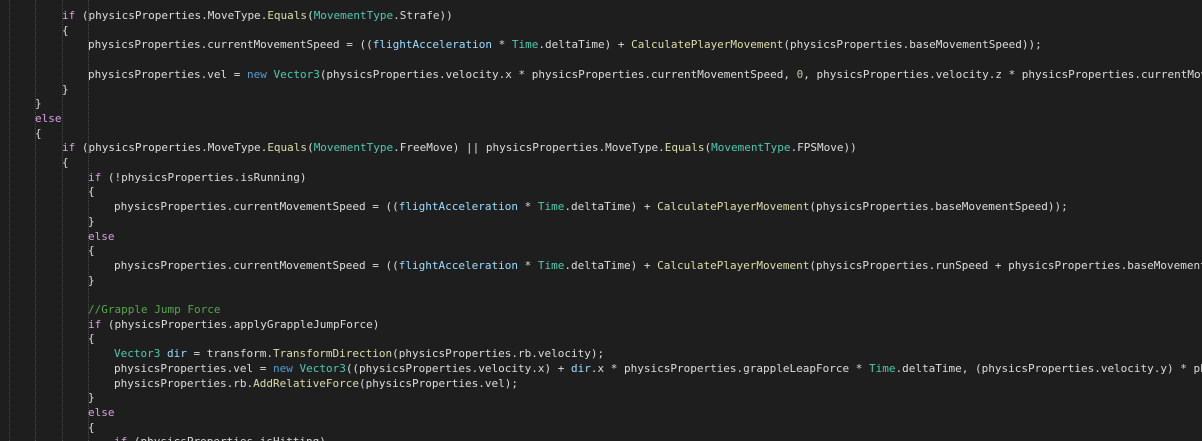  Describe the element at coordinates (498, 354) in the screenshot. I see `code-token: (physicsProperties.rb.velocity);` at that location.